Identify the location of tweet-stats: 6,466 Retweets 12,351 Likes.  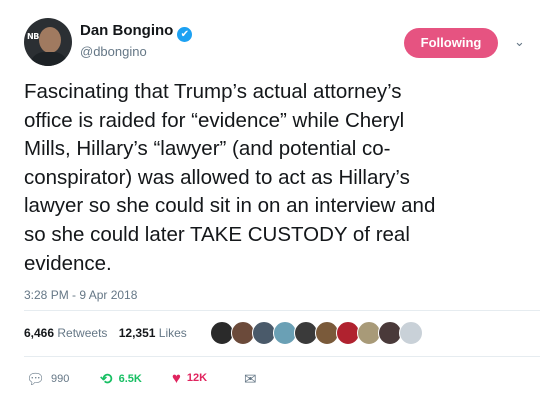
(105, 333).